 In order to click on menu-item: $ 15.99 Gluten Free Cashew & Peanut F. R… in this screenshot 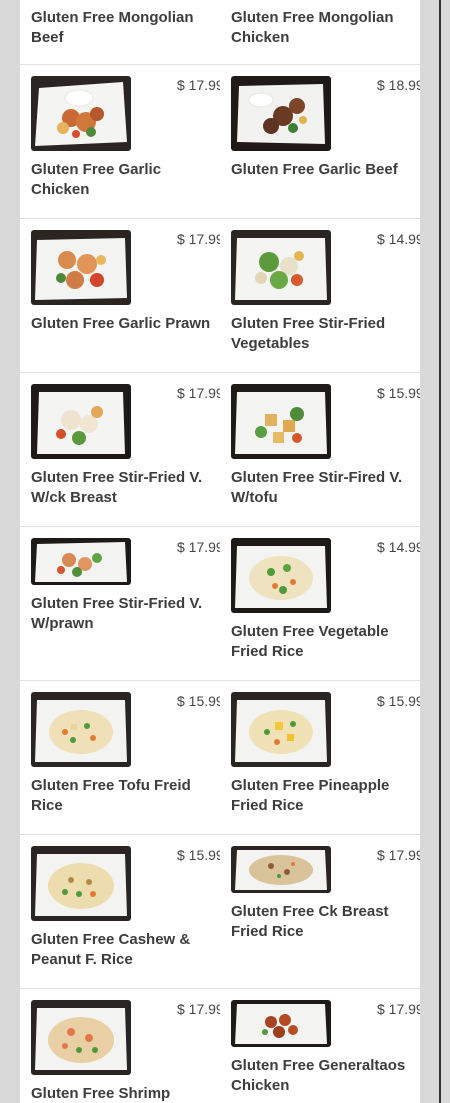, I will do `click(120, 911)`.